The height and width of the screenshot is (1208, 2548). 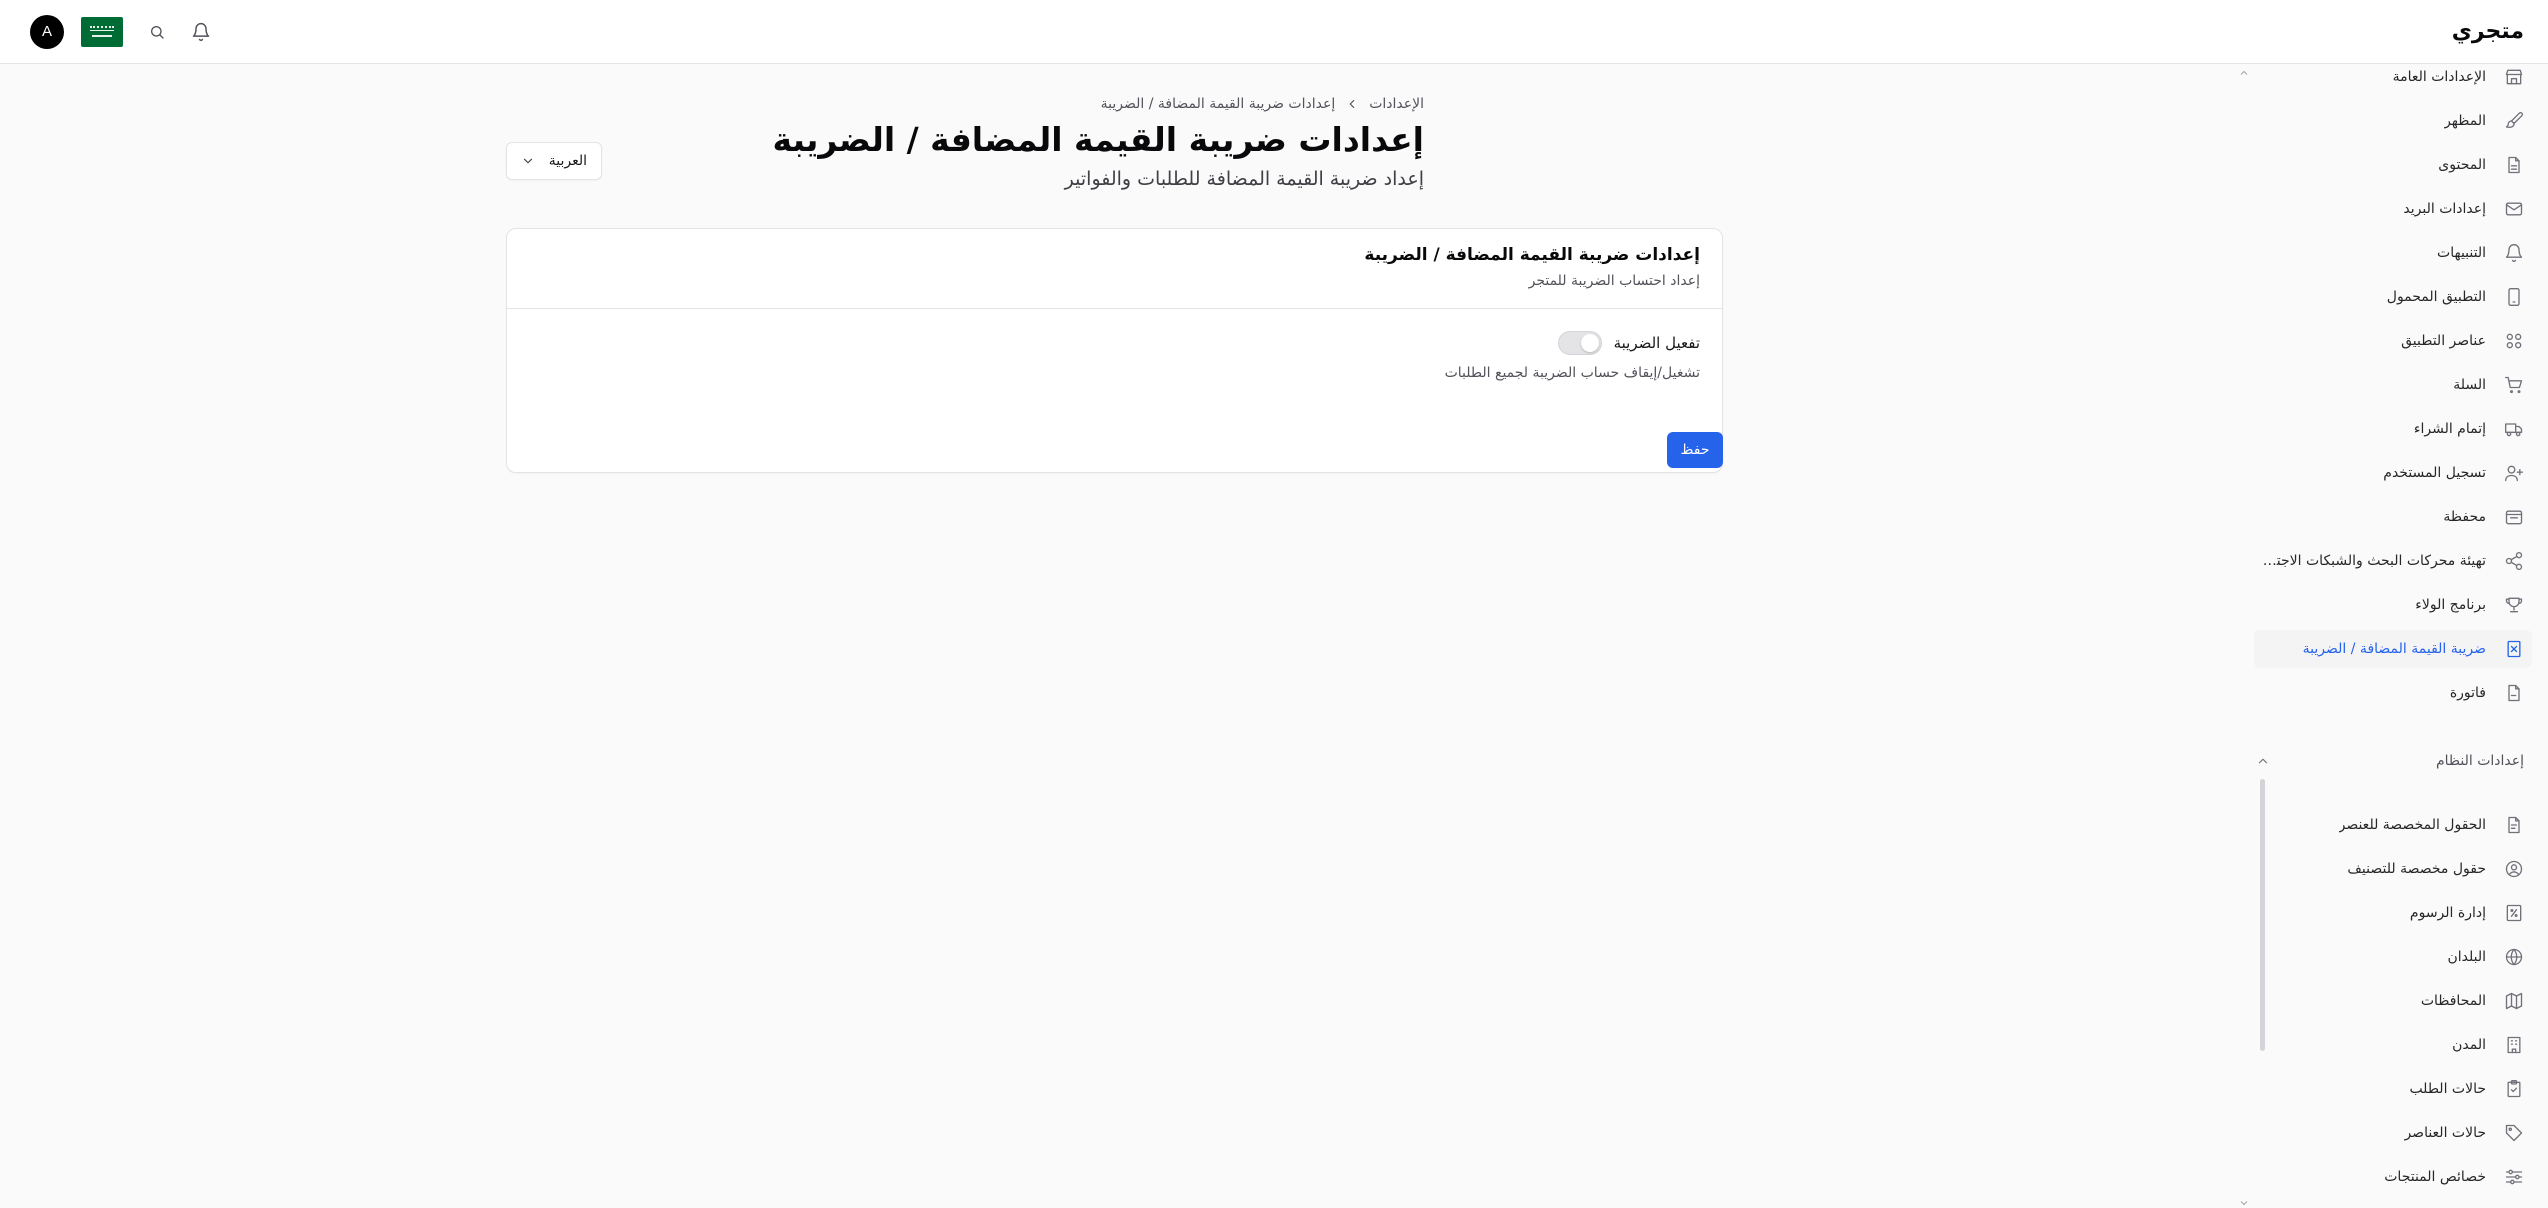 I want to click on sidebar-item-label: التطبيق المحمول, so click(x=2436, y=297).